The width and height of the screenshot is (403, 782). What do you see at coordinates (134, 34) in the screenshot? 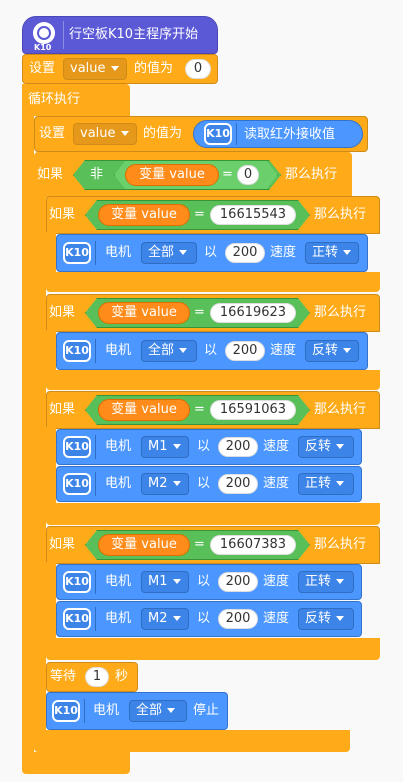
I see `hat-label: 行空板K10主程序开始` at bounding box center [134, 34].